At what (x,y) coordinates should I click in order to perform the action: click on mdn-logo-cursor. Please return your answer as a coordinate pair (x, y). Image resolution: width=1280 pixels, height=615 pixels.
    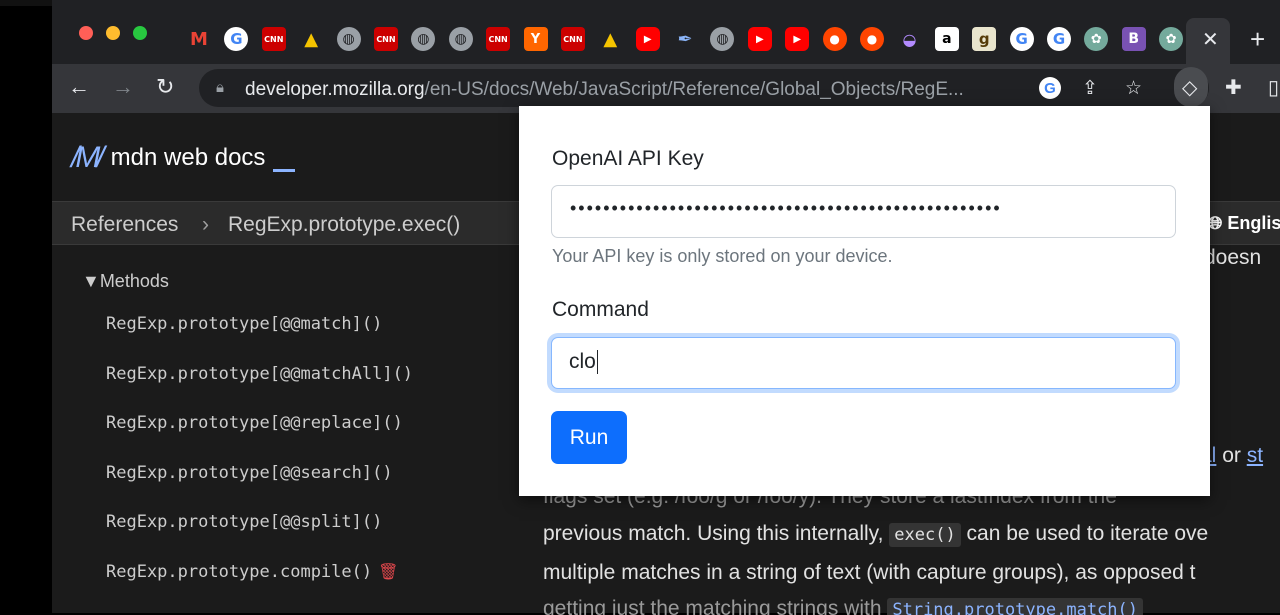
    Looking at the image, I should click on (284, 170).